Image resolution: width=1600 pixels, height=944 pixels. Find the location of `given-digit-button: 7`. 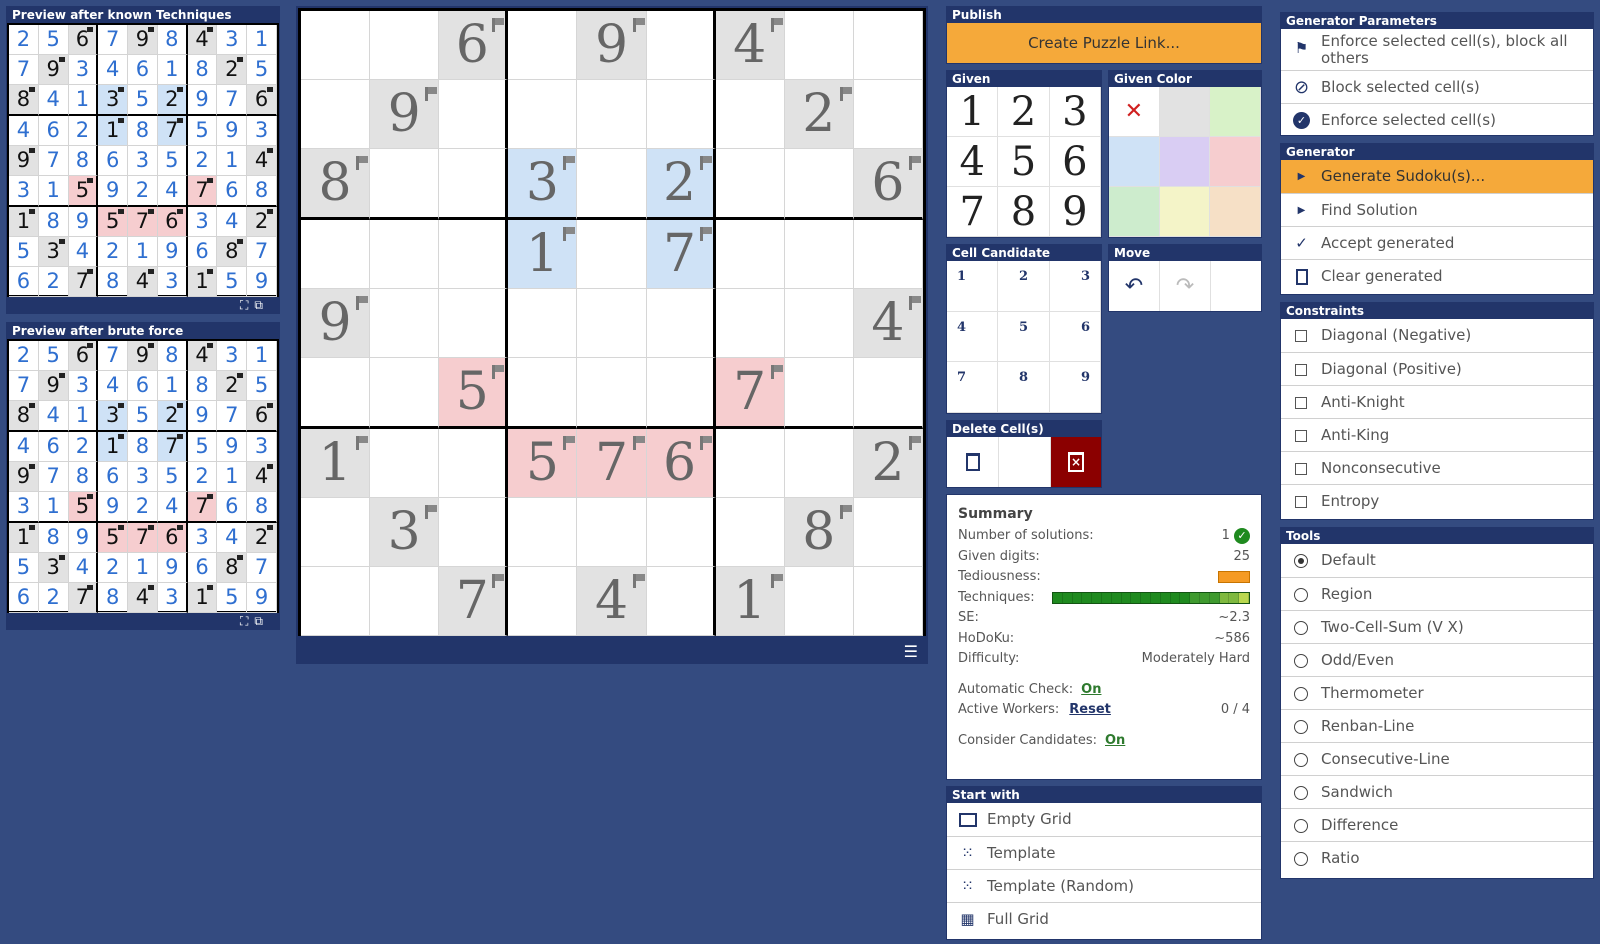

given-digit-button: 7 is located at coordinates (973, 212).